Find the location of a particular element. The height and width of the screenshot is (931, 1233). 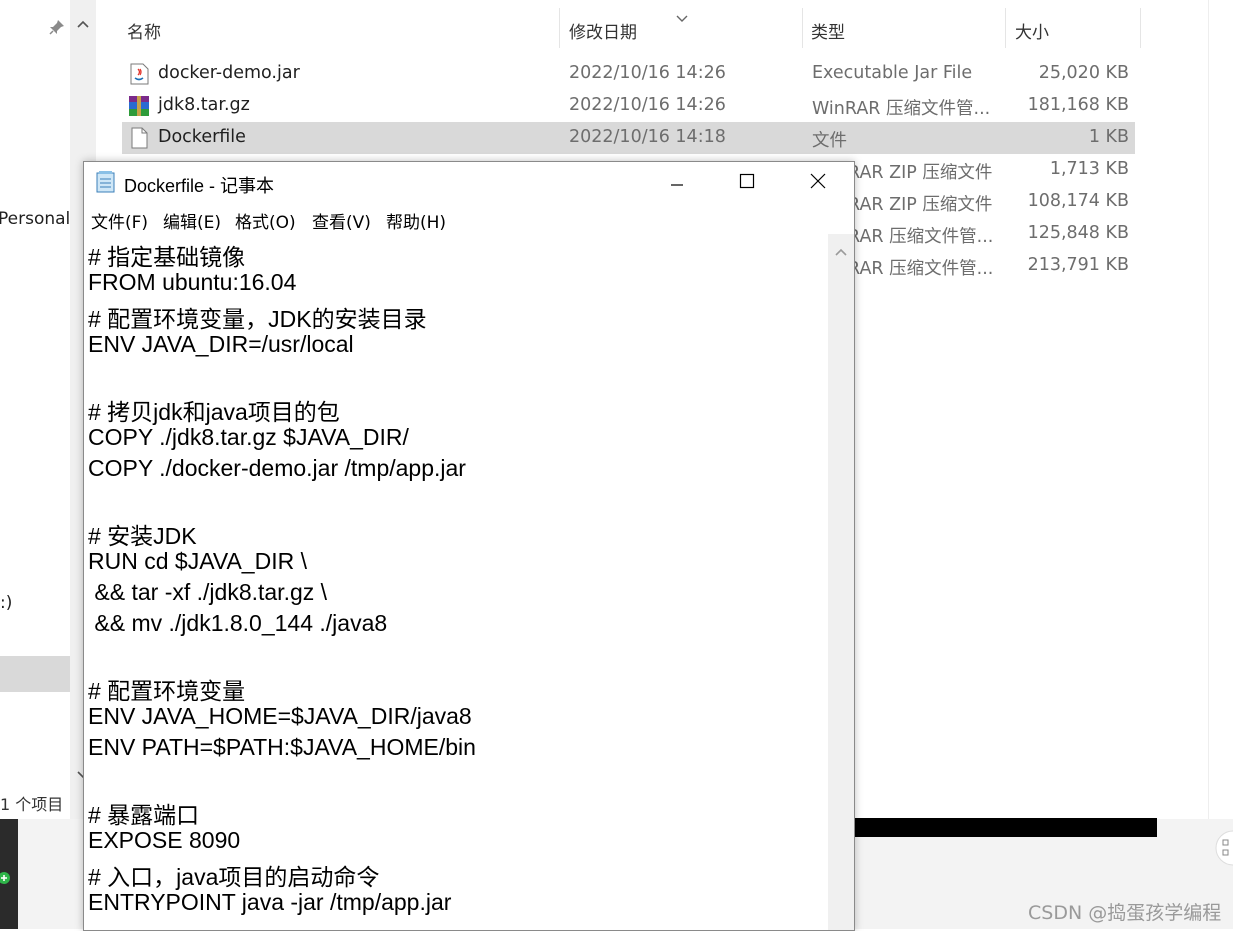

maximize-icon is located at coordinates (747, 183).